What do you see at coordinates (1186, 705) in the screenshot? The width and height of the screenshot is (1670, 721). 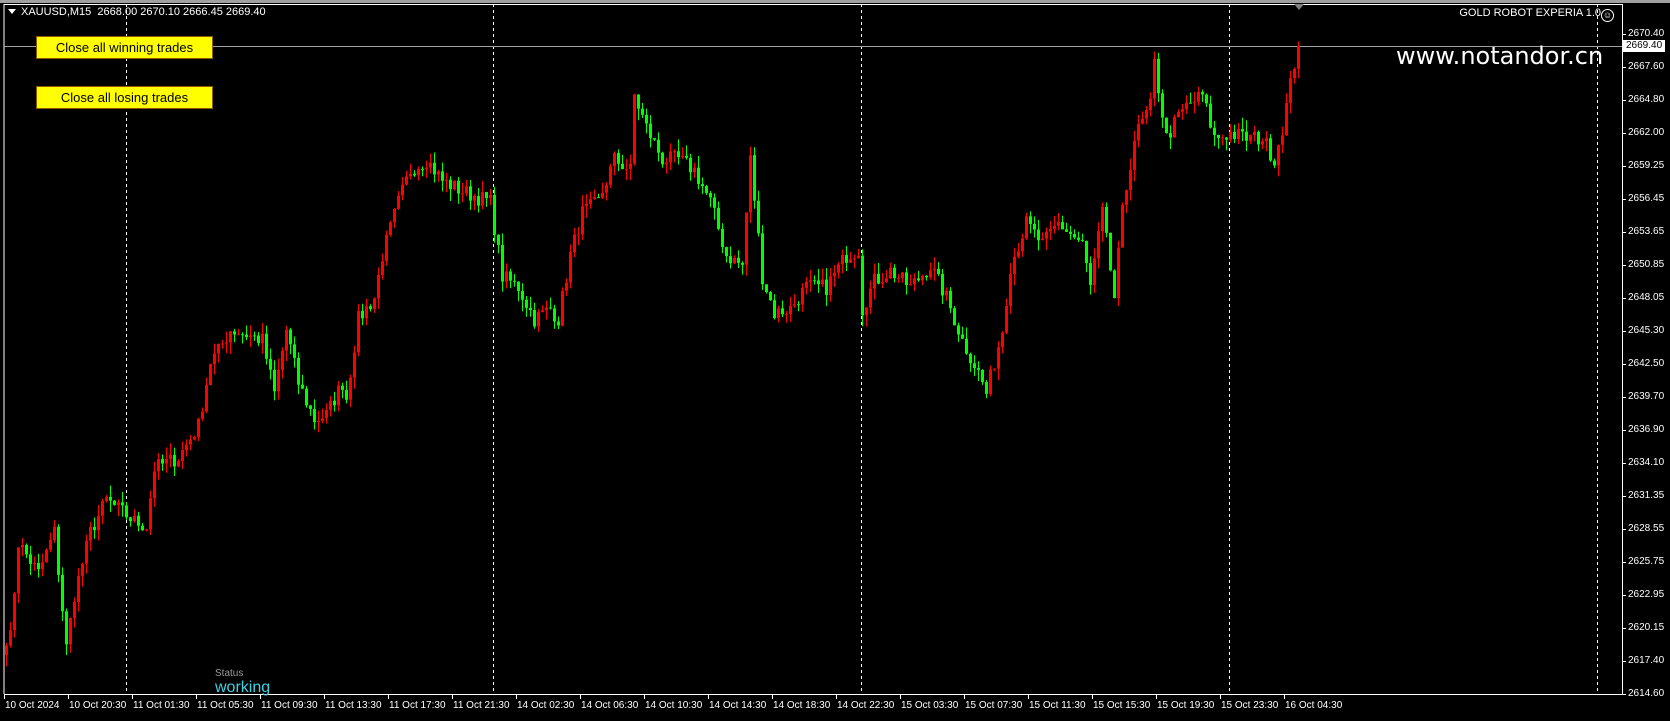 I see `x-tick-label: 15 Oct 19:30` at bounding box center [1186, 705].